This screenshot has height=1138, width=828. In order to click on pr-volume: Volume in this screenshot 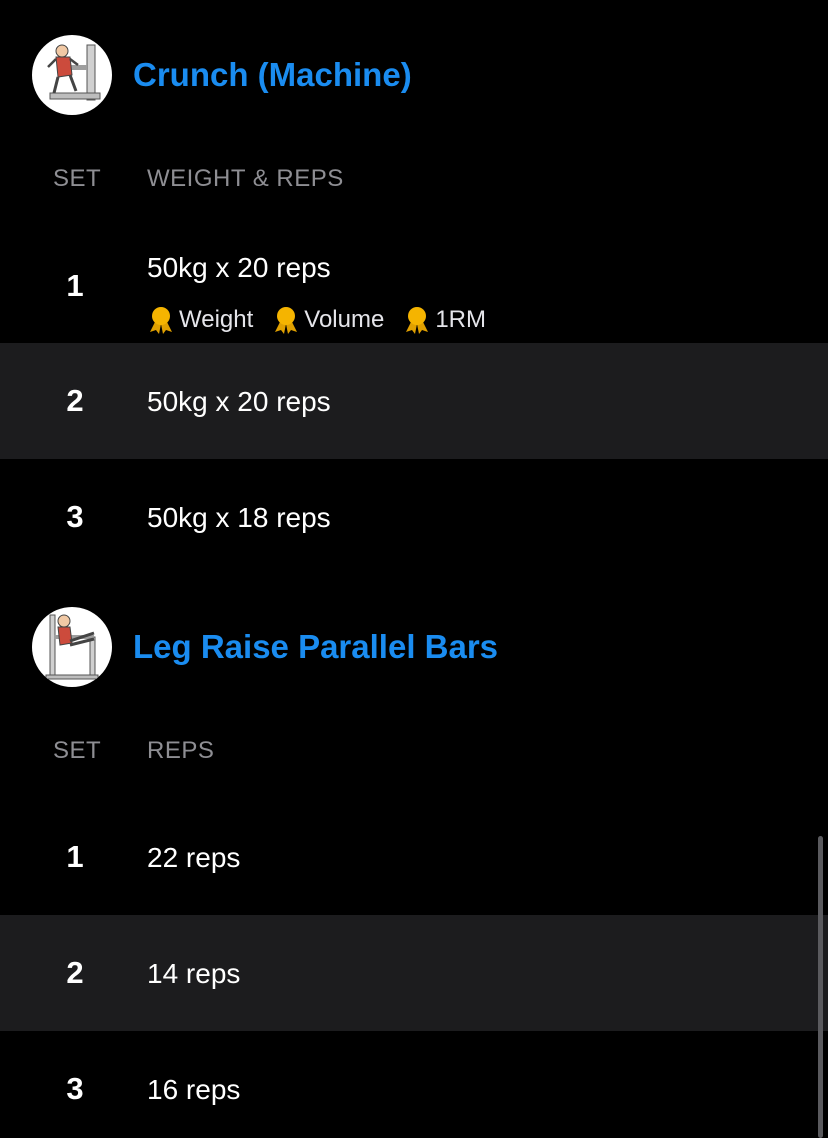, I will do `click(328, 320)`.